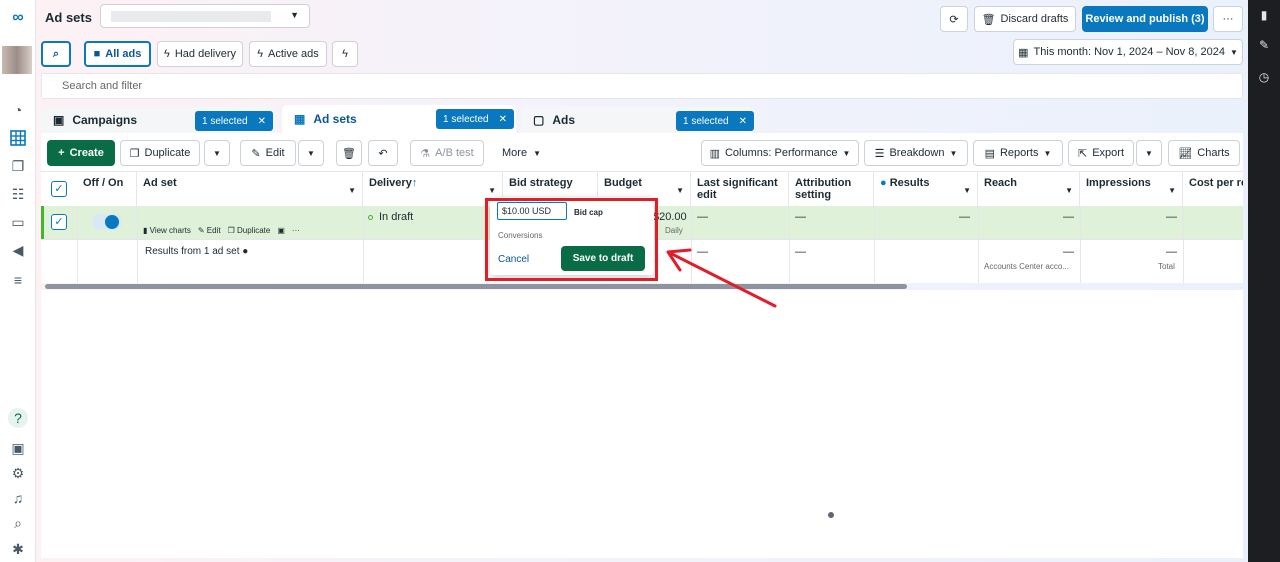 This screenshot has height=562, width=1280. I want to click on refresh-button: ⟳, so click(954, 19).